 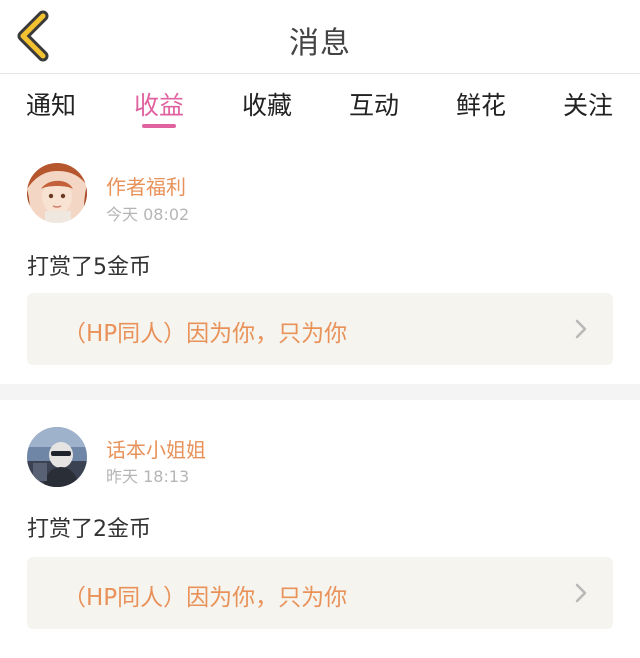 I want to click on avatar-photo-icon, so click(x=57, y=457).